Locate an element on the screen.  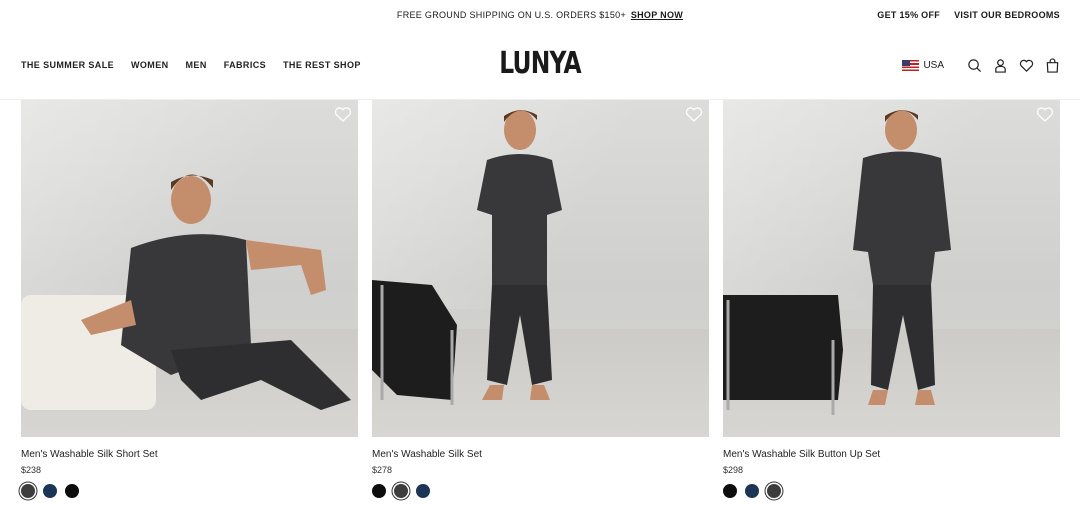
header-tools: USA is located at coordinates (981, 65).